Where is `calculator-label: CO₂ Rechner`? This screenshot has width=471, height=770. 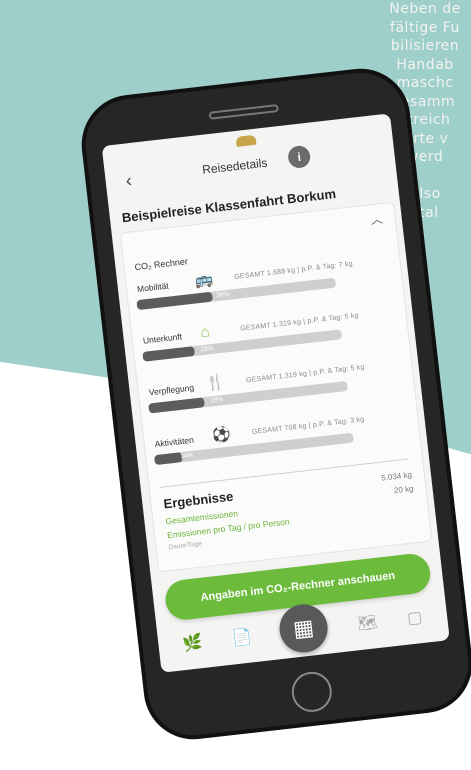
calculator-label: CO₂ Rechner is located at coordinates (161, 264).